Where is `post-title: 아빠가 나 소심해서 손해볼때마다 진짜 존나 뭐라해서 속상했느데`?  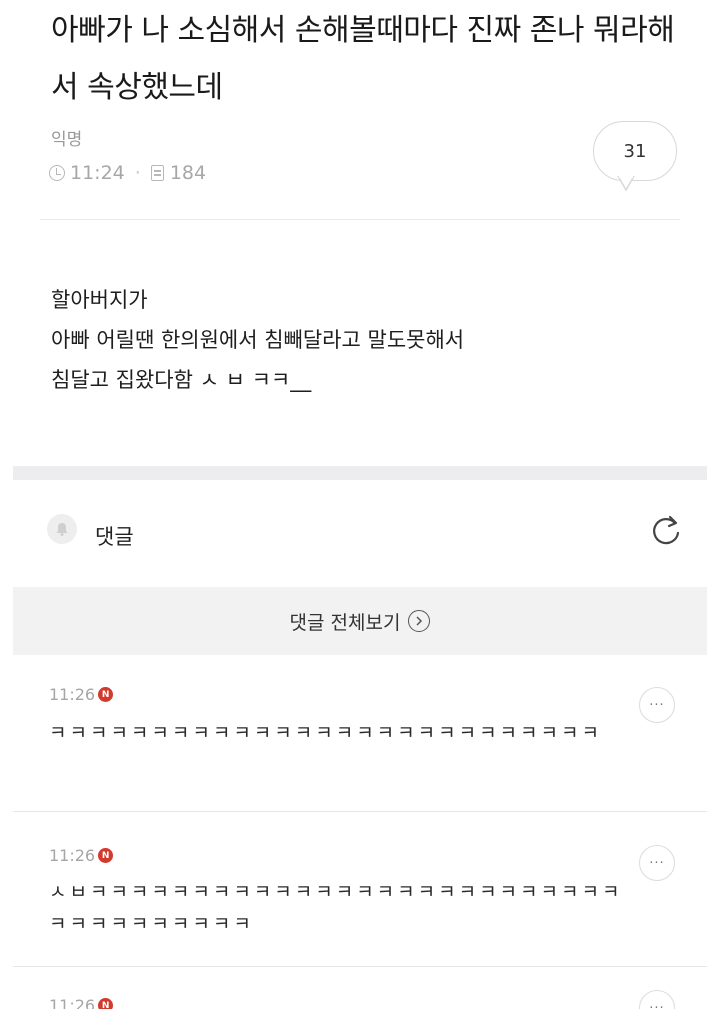 post-title: 아빠가 나 소심해서 손해볼때마다 진짜 존나 뭐라해서 속상했느데 is located at coordinates (363, 59).